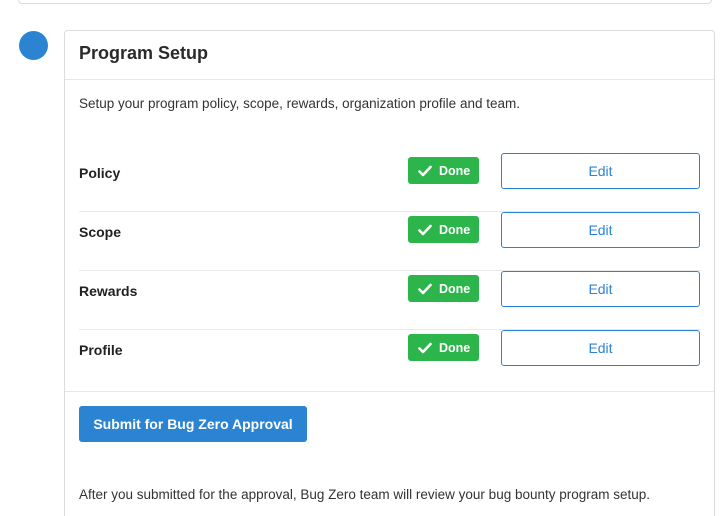 The image size is (728, 516). I want to click on item-label: Profile, so click(101, 350).